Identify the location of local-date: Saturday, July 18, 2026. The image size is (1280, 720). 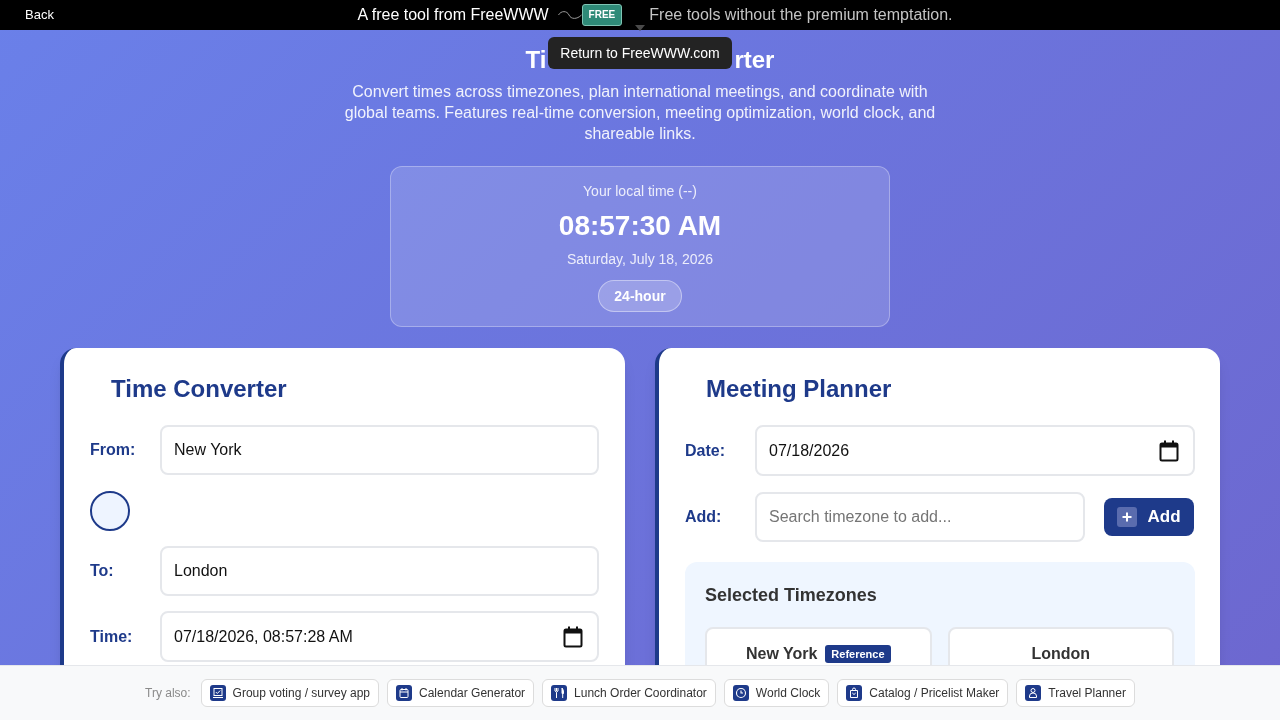
(640, 259).